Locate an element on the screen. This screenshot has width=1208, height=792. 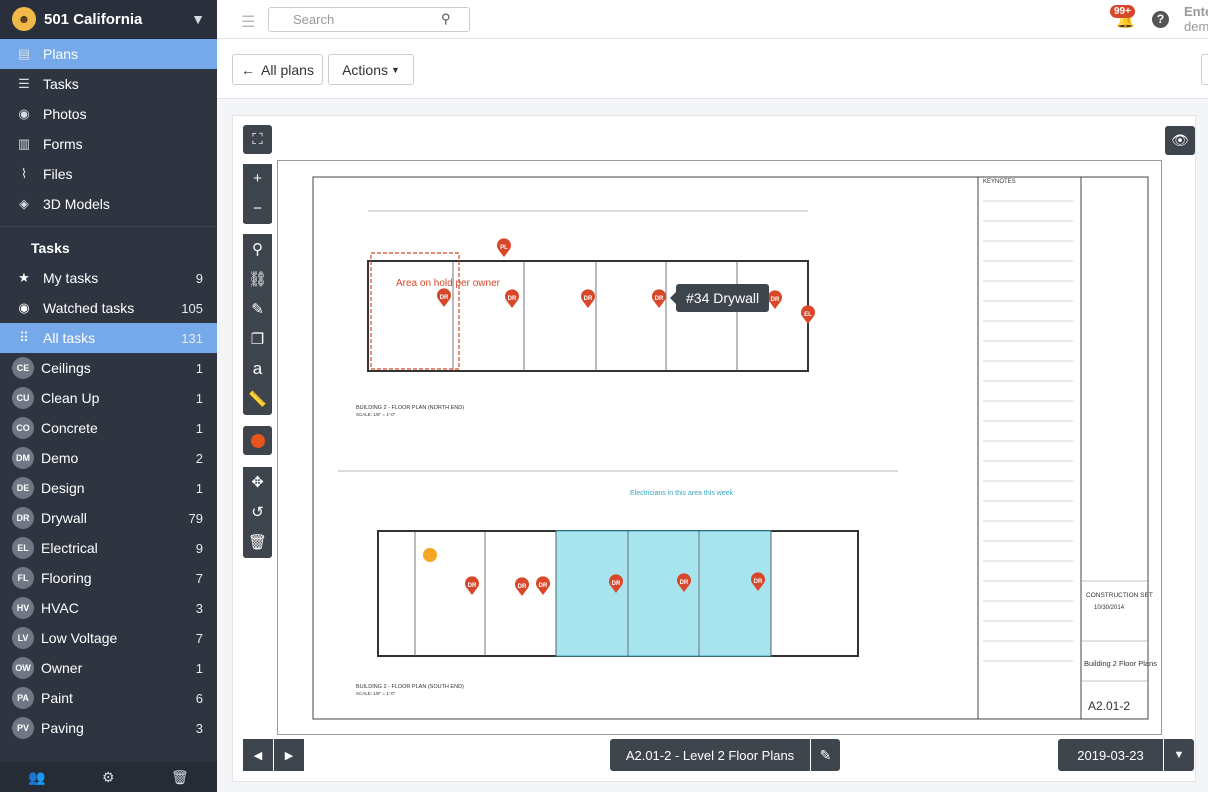
search-input: Search is located at coordinates (369, 19).